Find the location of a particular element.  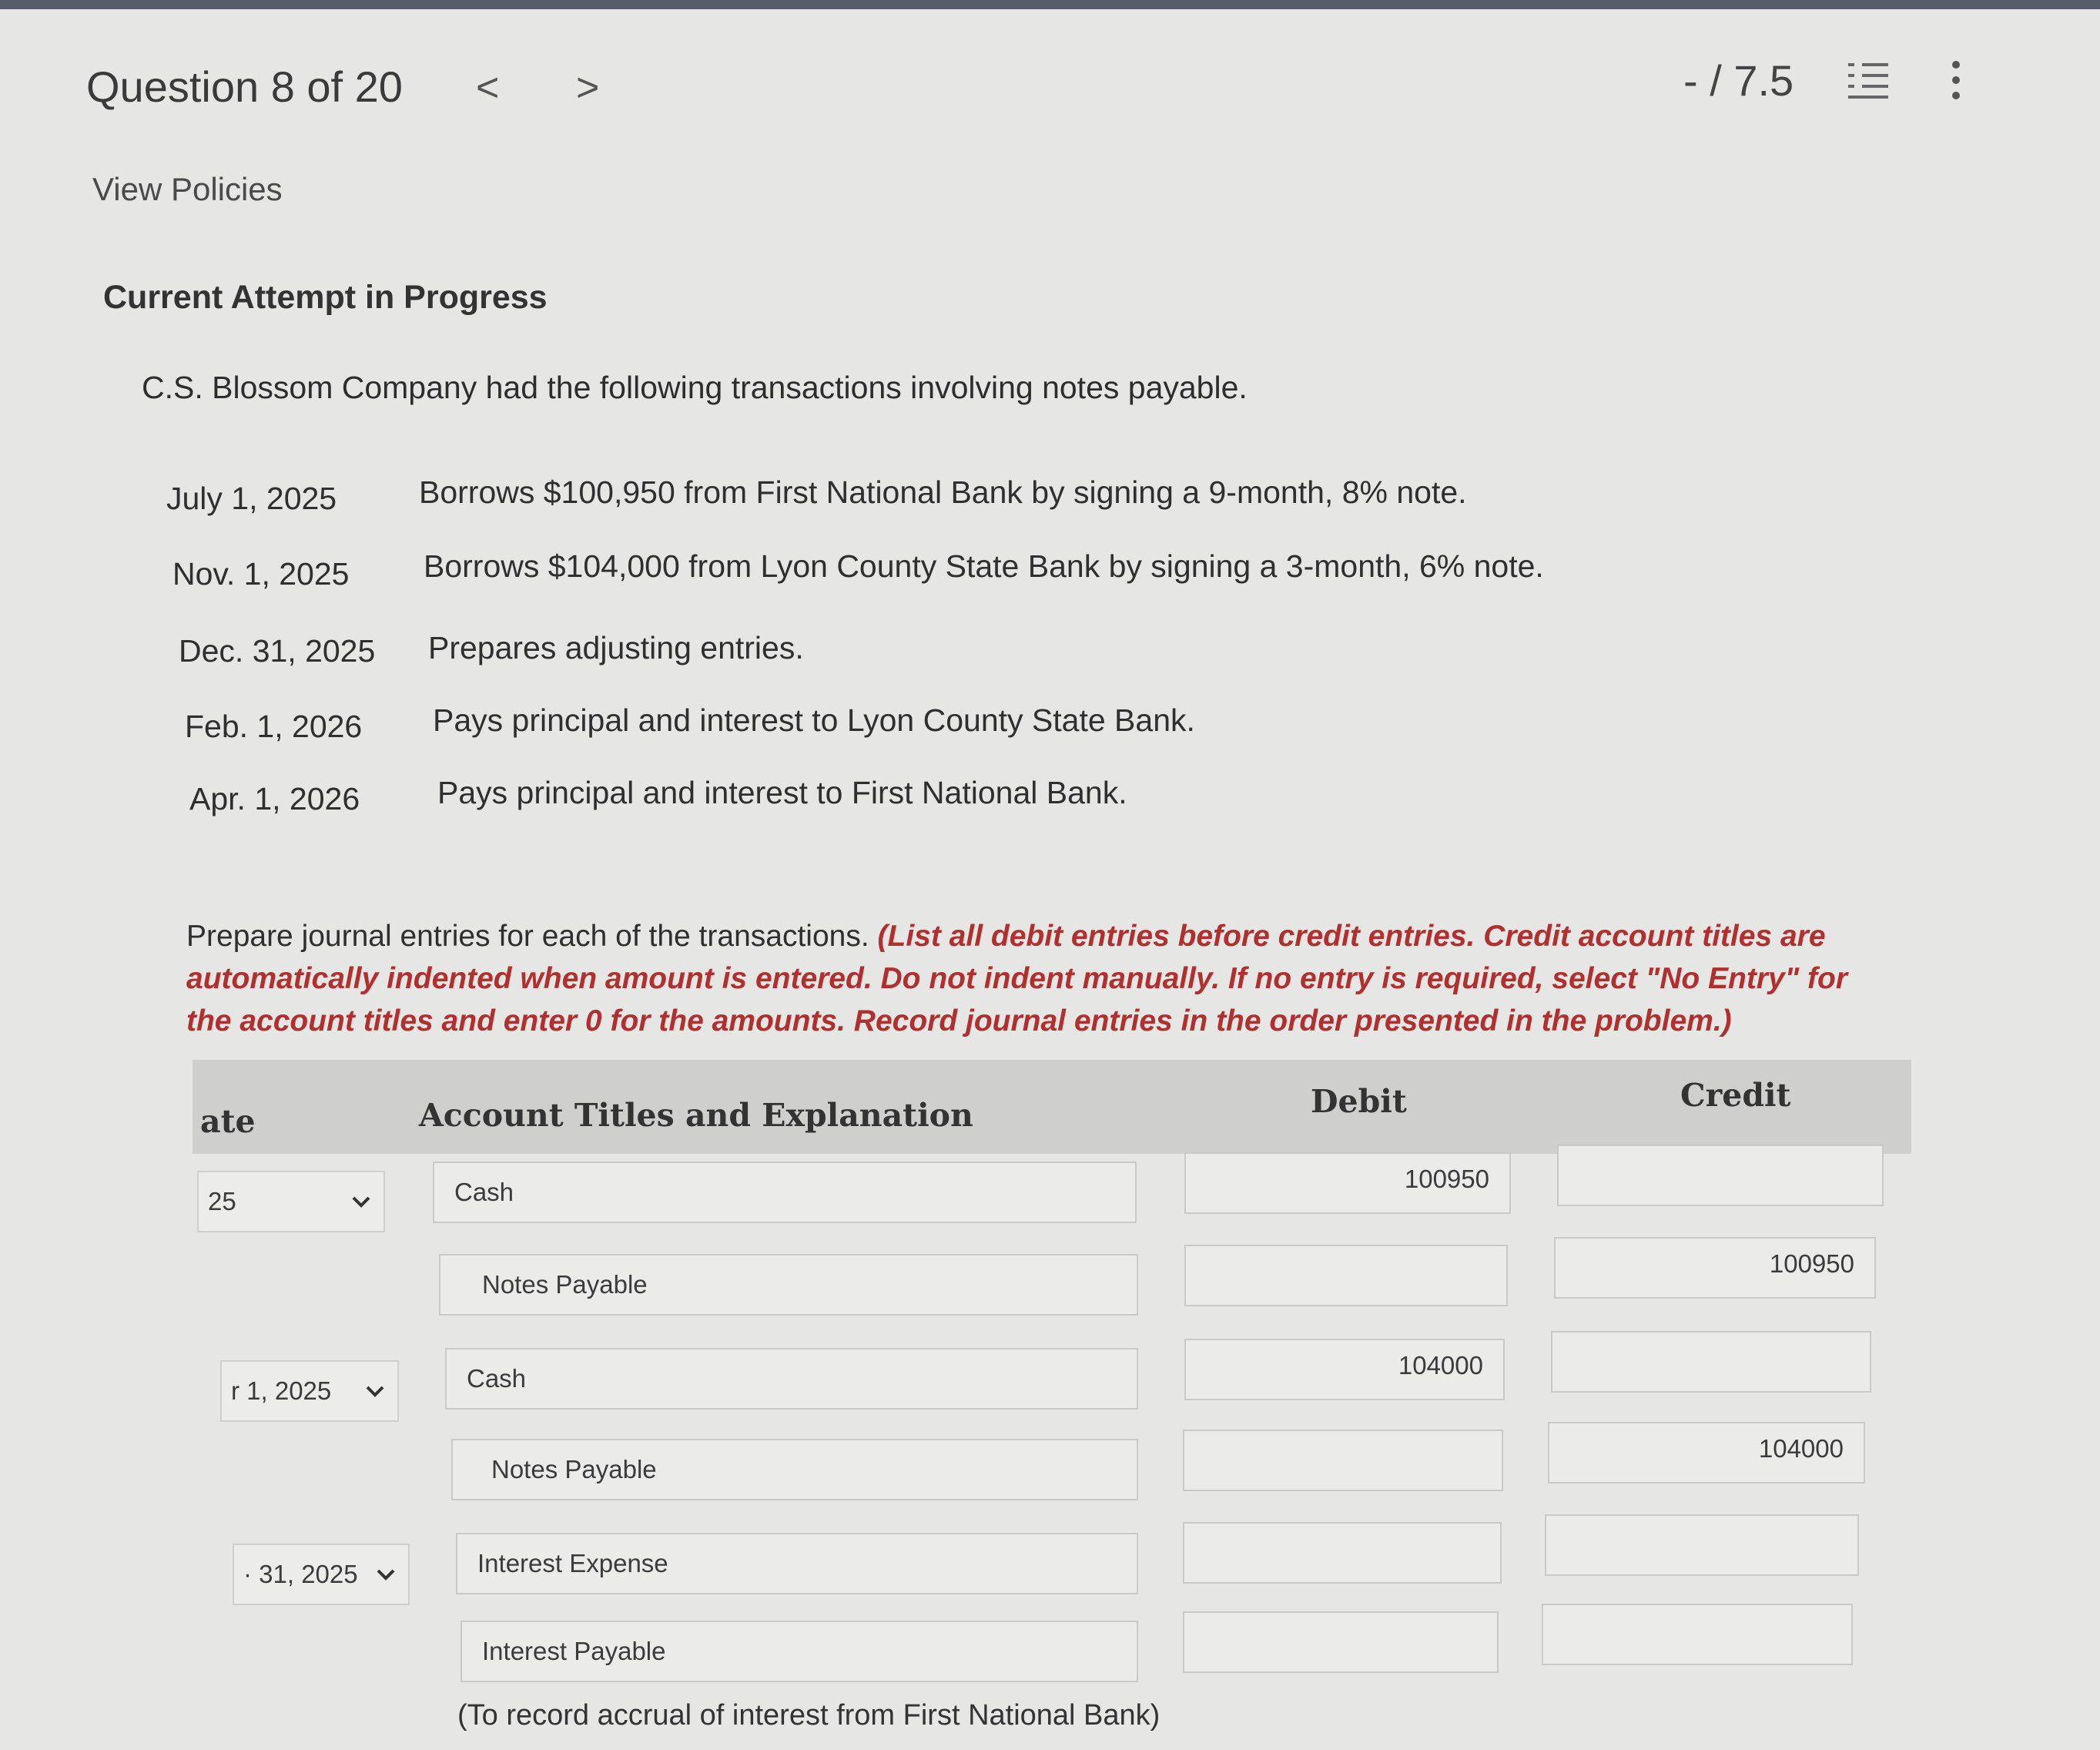

question-counter: Question 8 of 20 is located at coordinates (244, 86).